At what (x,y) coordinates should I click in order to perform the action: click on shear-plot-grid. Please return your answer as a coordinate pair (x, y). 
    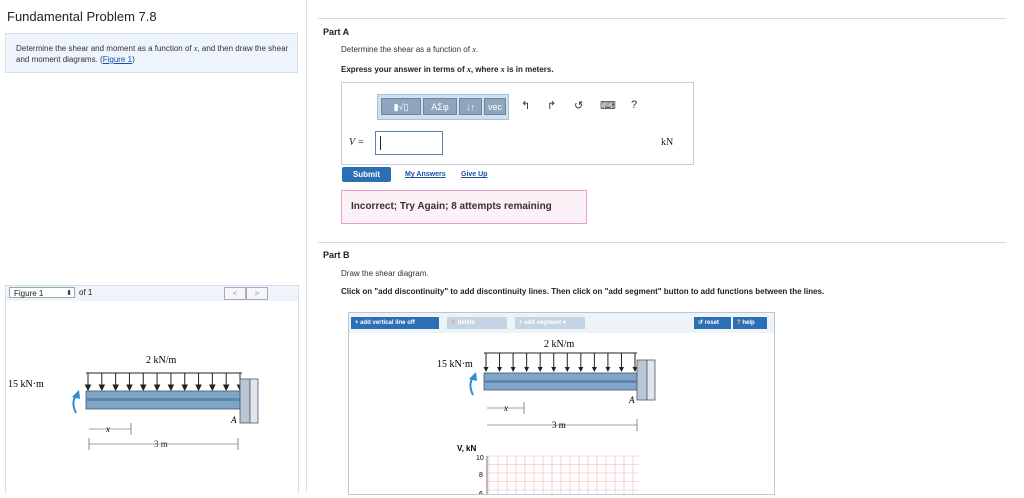
    Looking at the image, I should click on (563, 474).